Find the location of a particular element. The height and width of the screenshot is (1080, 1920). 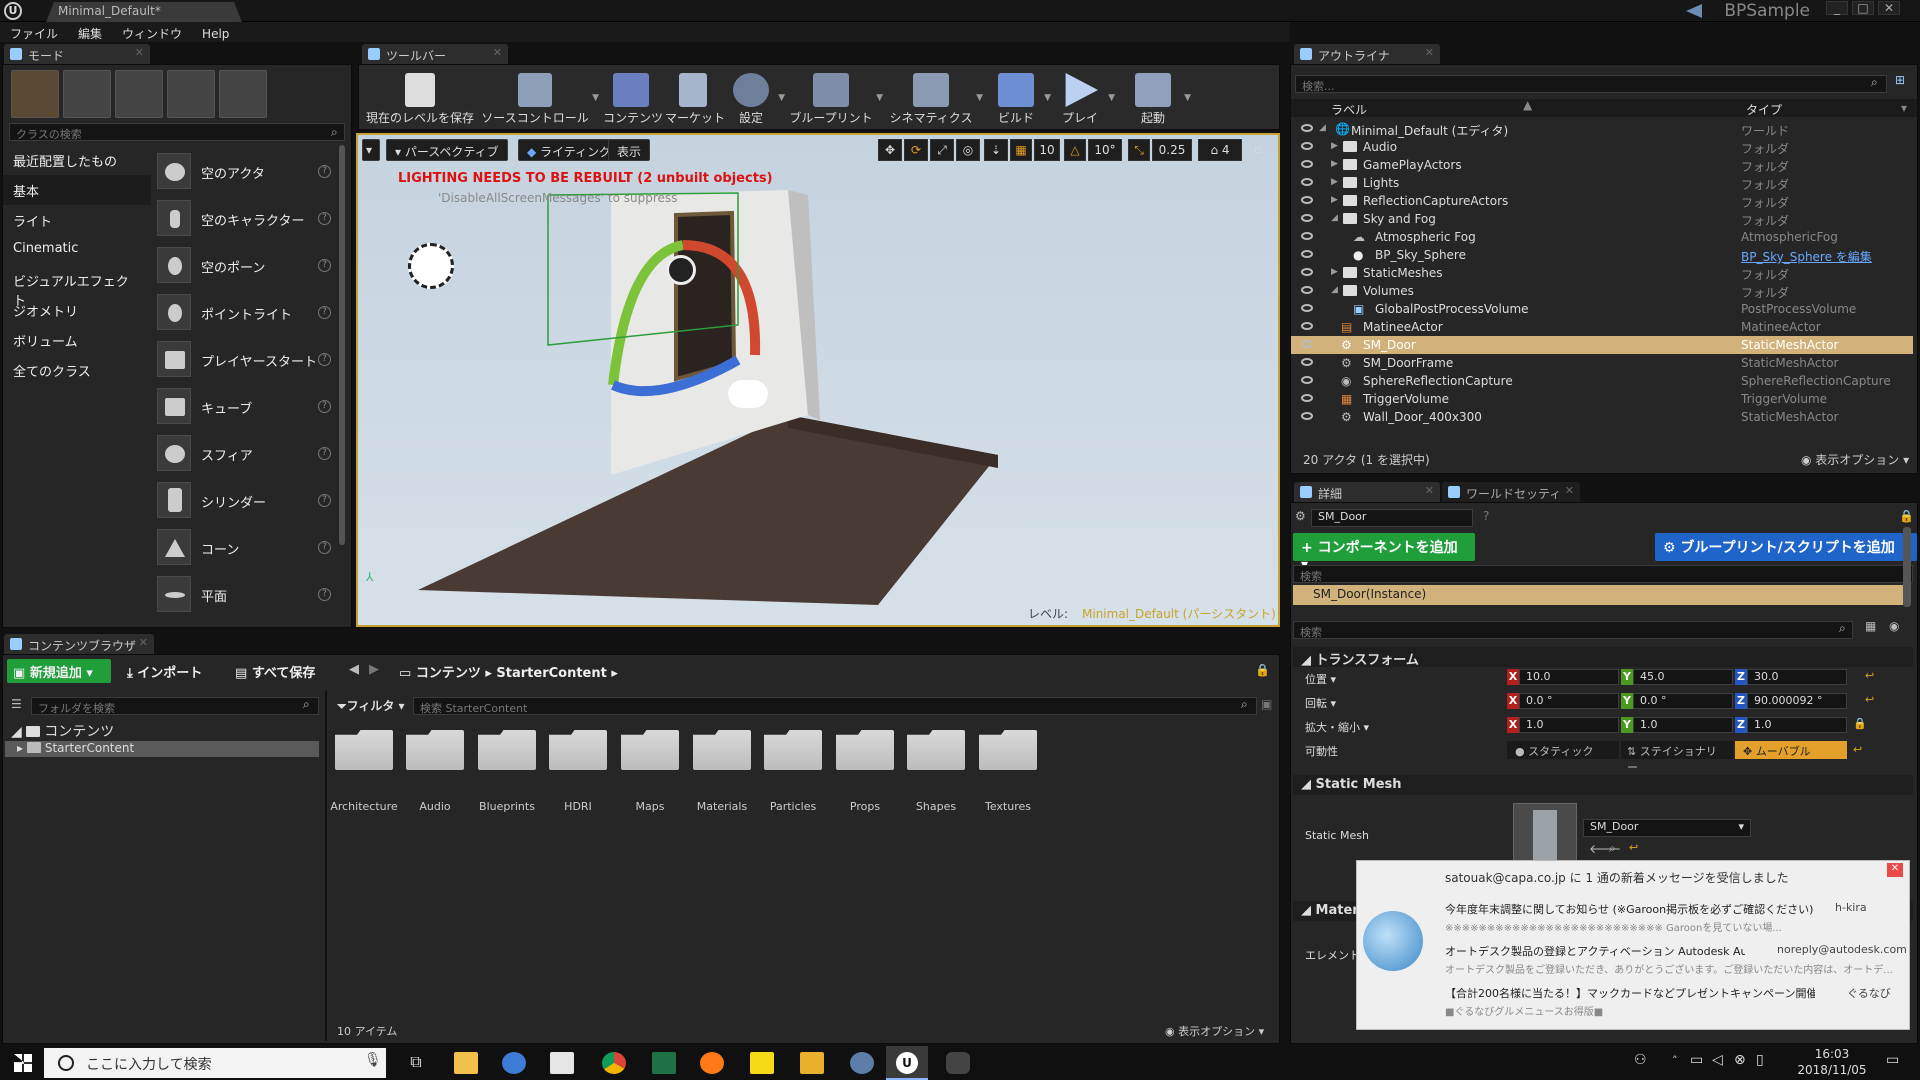

import-button: ⤓ インポート is located at coordinates (164, 671).